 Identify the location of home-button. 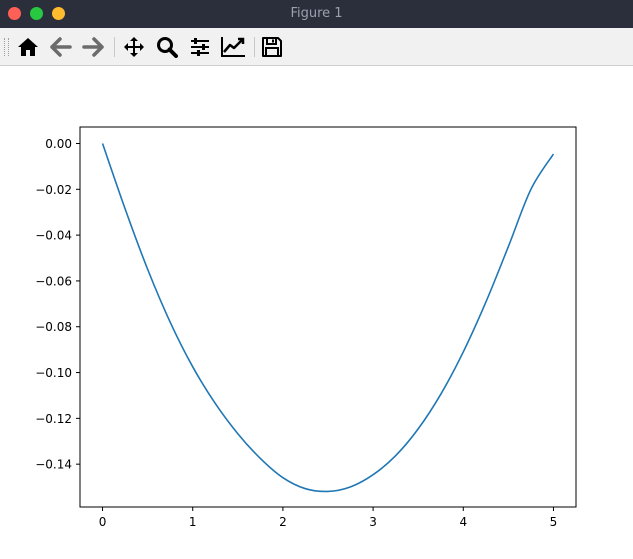
(28, 47).